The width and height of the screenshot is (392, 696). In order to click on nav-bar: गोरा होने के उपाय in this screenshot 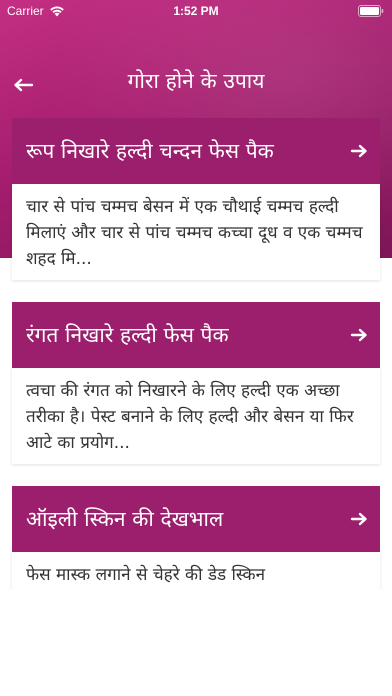, I will do `click(196, 80)`.